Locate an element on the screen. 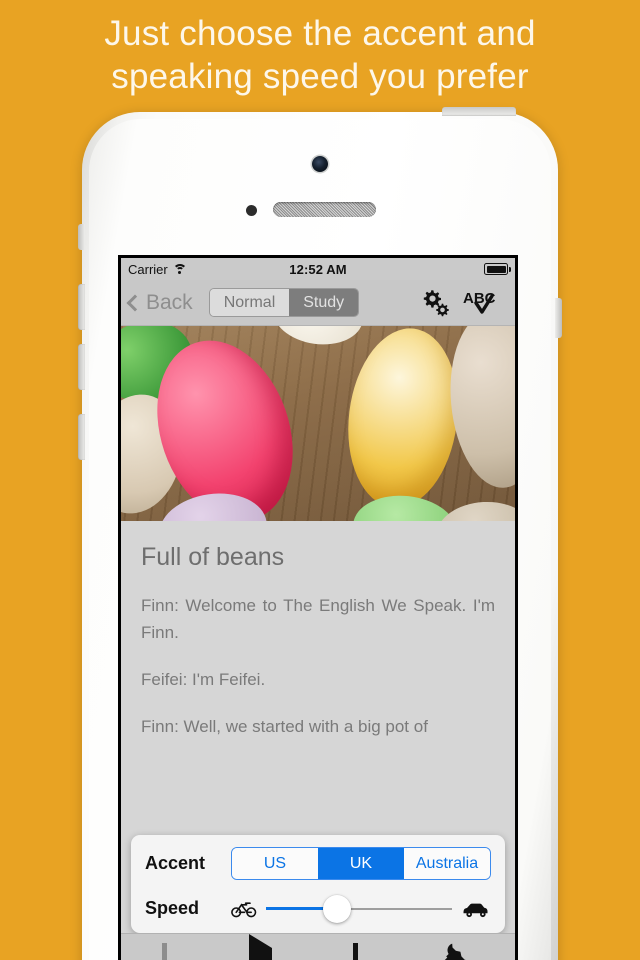  earpiece-speaker-icon is located at coordinates (324, 209).